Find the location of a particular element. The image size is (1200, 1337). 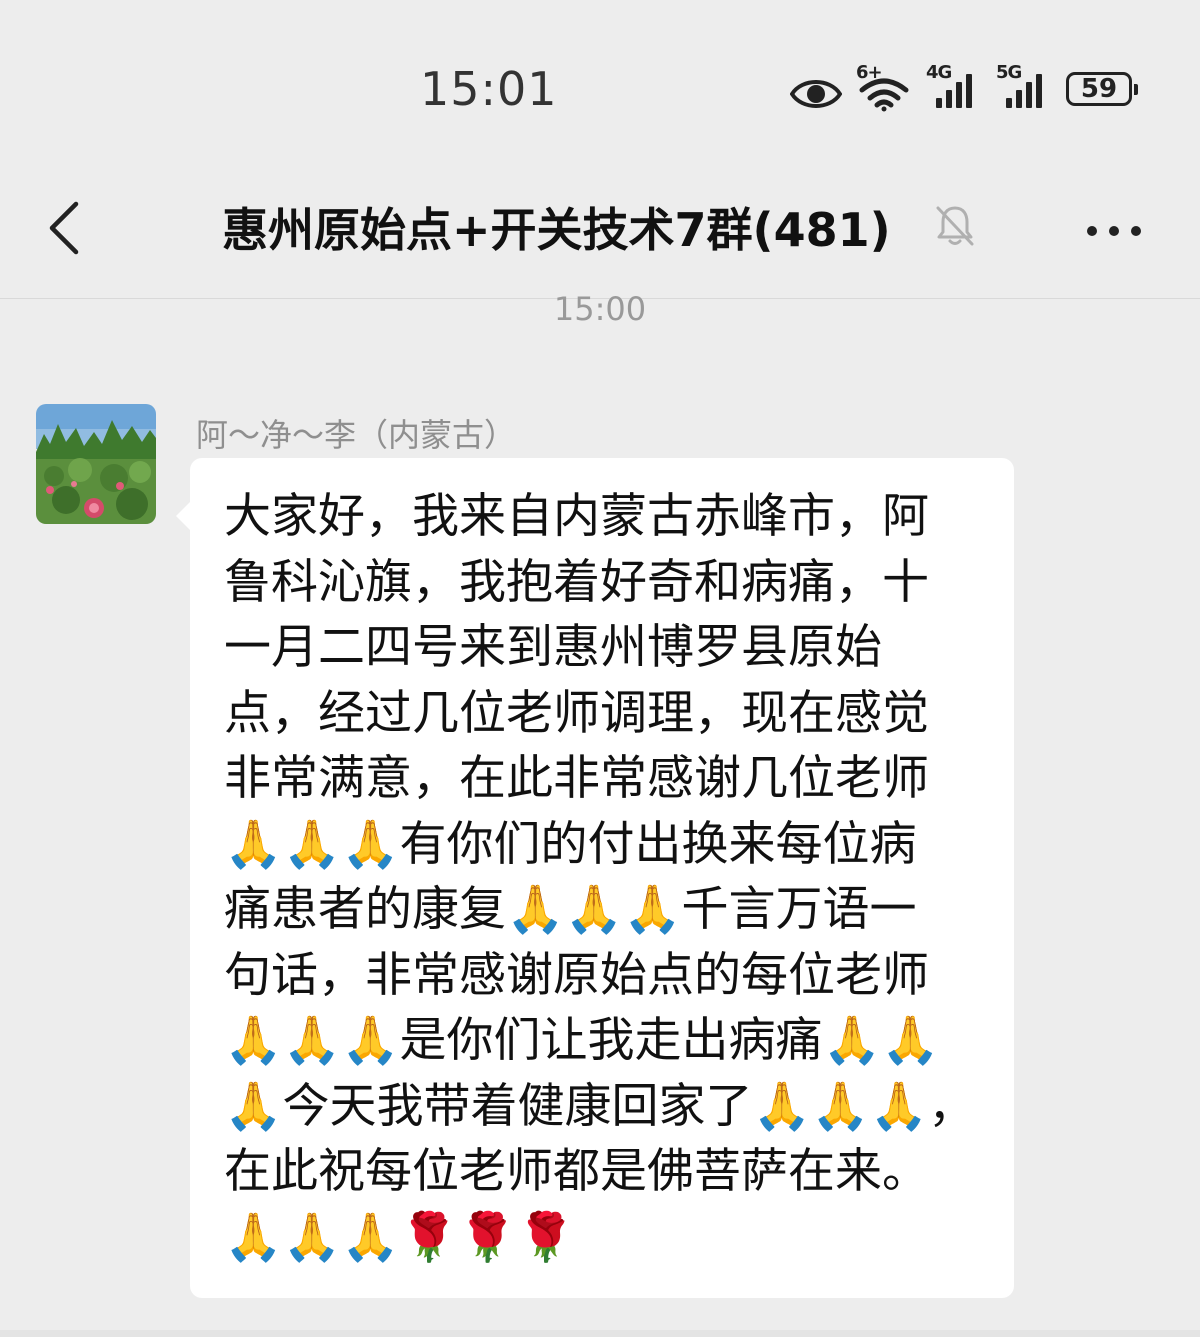

signal-4g-icon: 4G is located at coordinates (954, 87).